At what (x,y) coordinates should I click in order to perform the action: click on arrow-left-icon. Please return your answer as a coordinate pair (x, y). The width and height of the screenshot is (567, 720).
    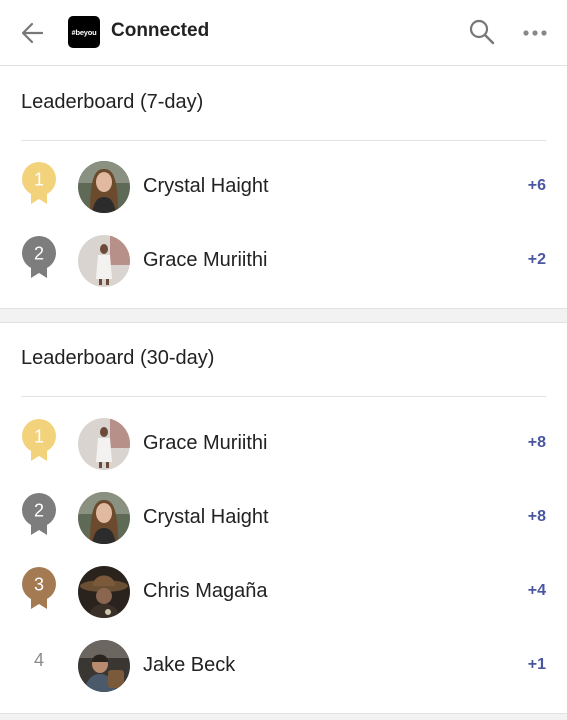
    Looking at the image, I should click on (32, 33).